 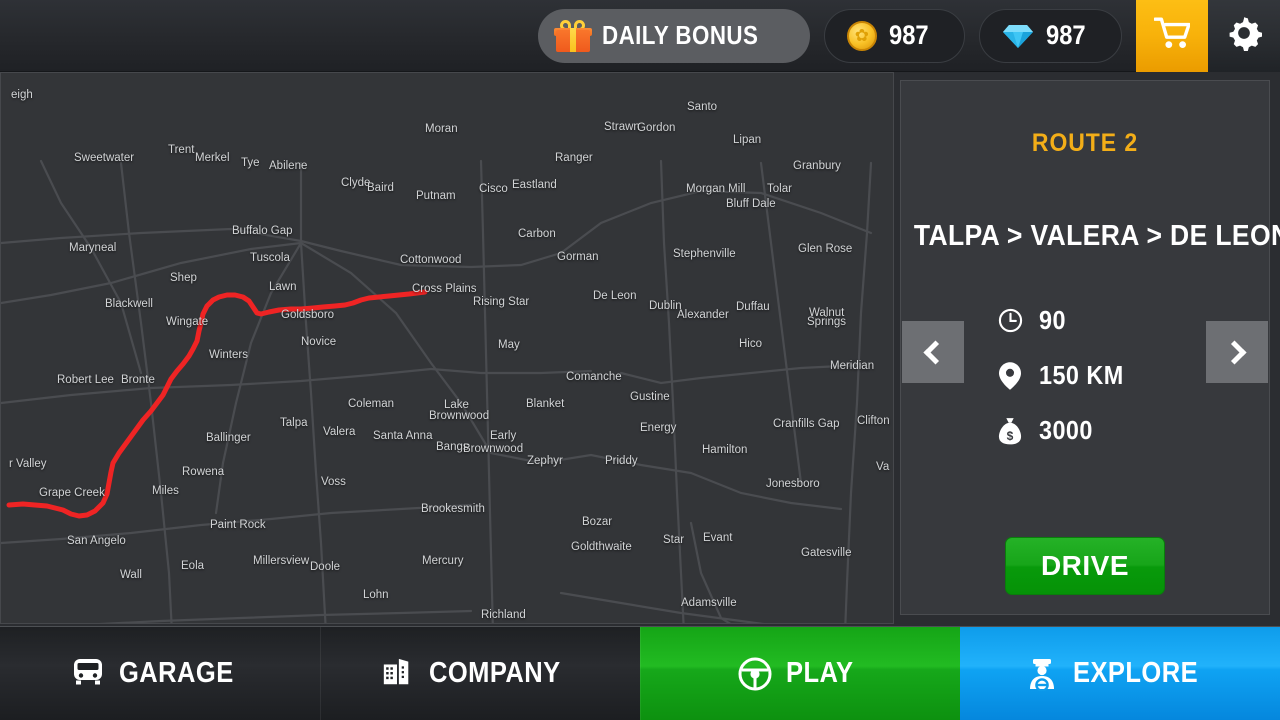 I want to click on next-route-button, so click(x=1237, y=352).